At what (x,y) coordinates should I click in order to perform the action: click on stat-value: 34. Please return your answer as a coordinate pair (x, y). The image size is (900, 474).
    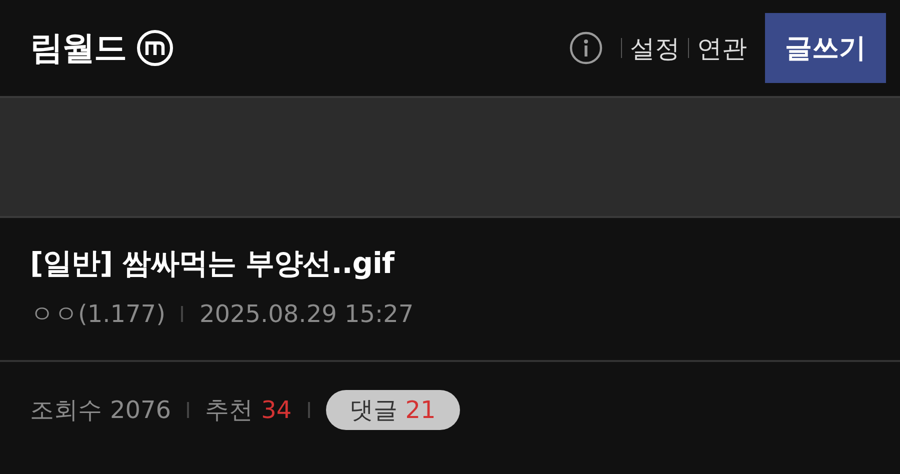
    Looking at the image, I should click on (276, 410).